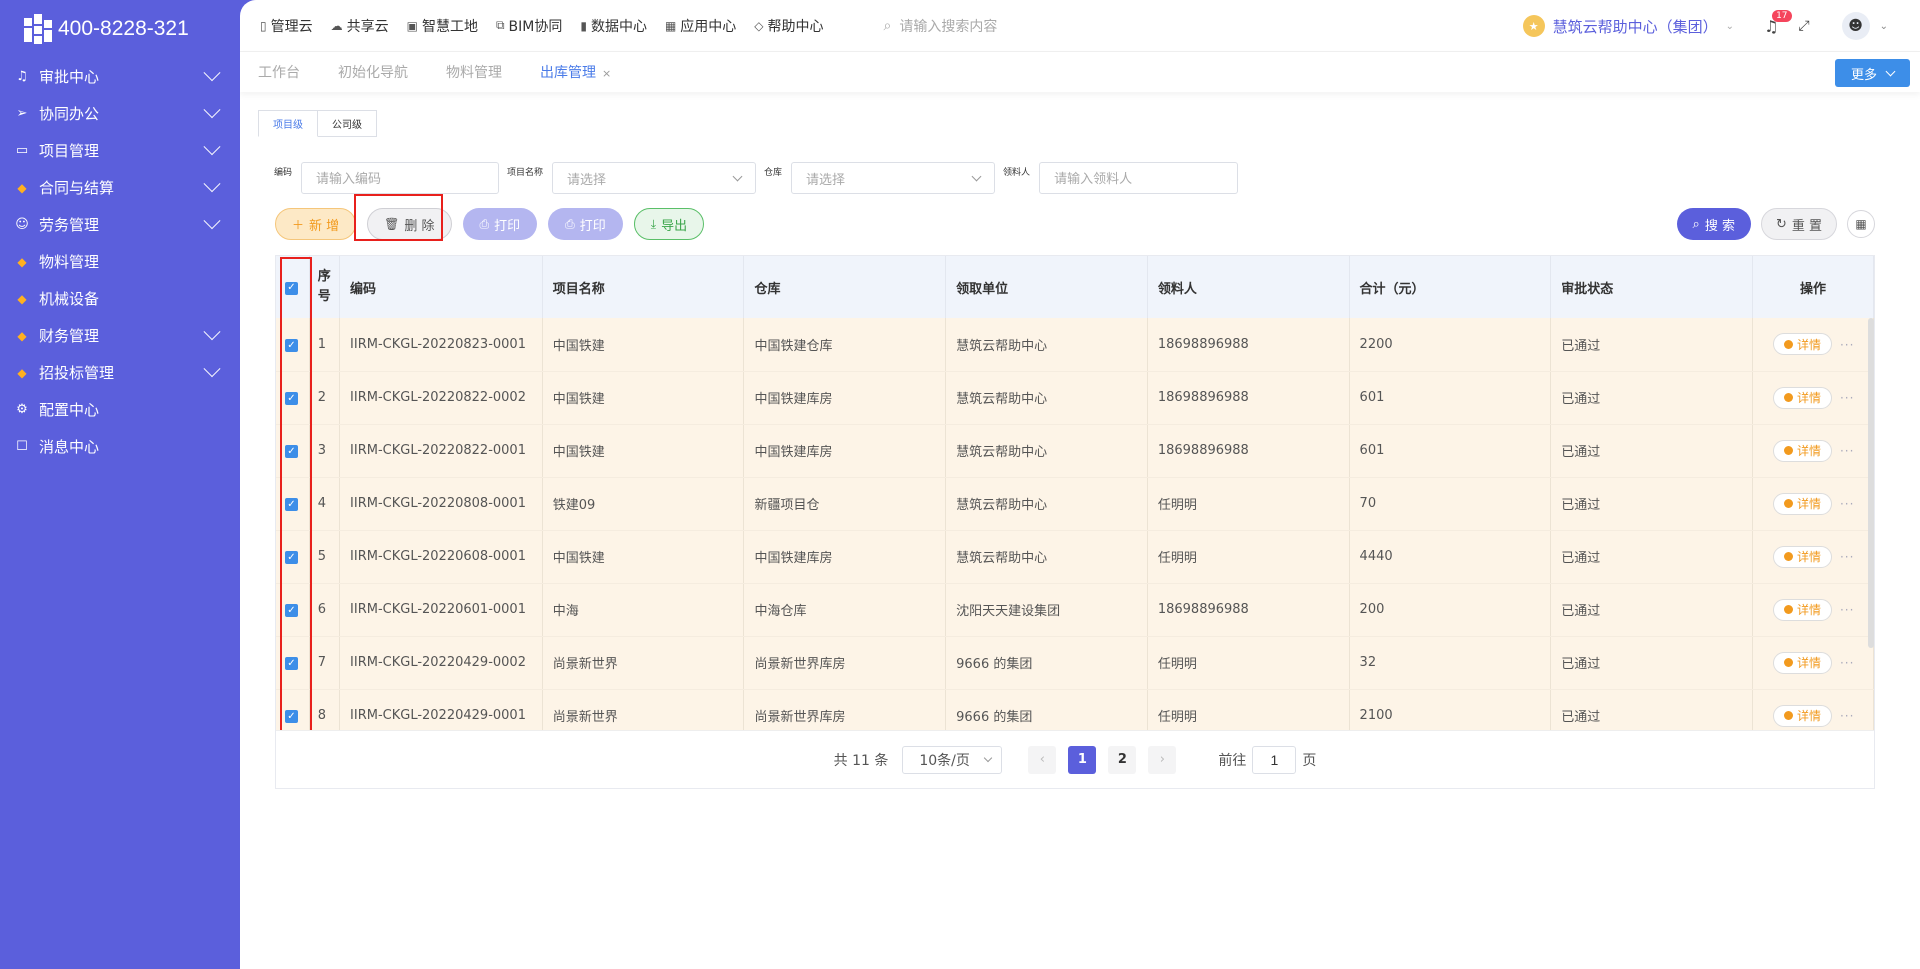 The width and height of the screenshot is (1920, 969). I want to click on global-search-input, so click(999, 25).